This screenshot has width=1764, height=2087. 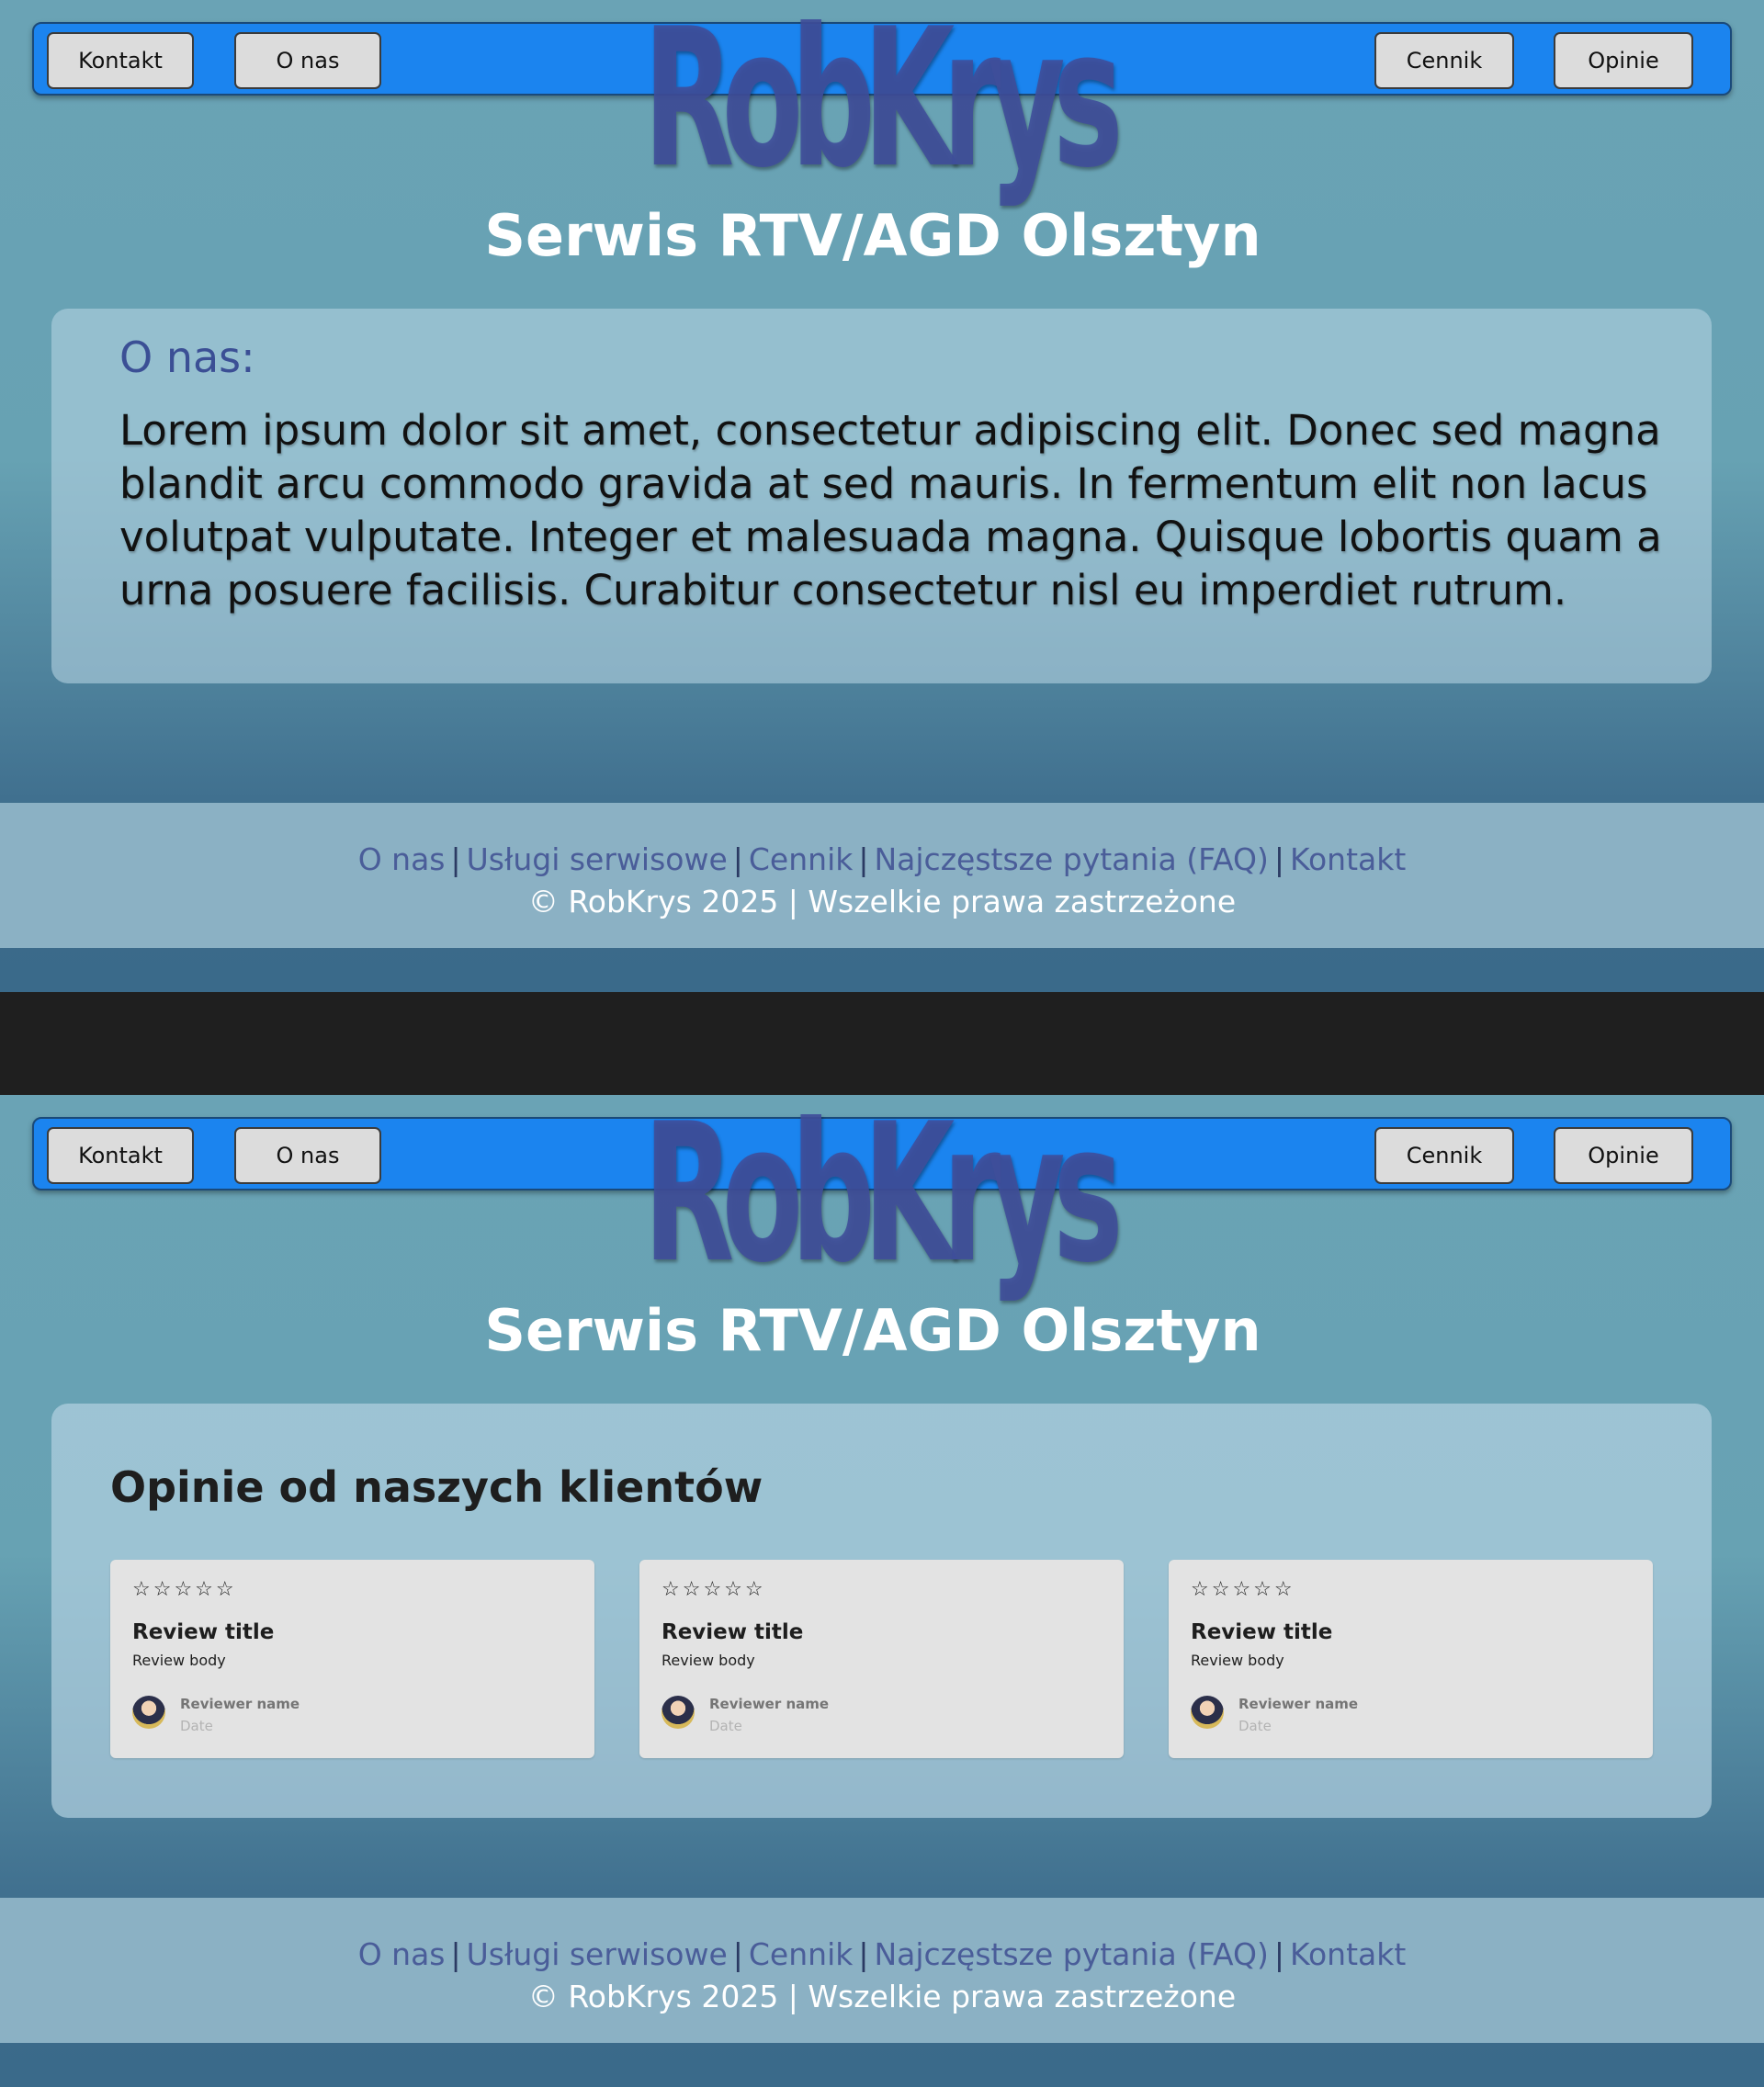 What do you see at coordinates (187, 357) in the screenshot?
I see `about-heading: O nas:` at bounding box center [187, 357].